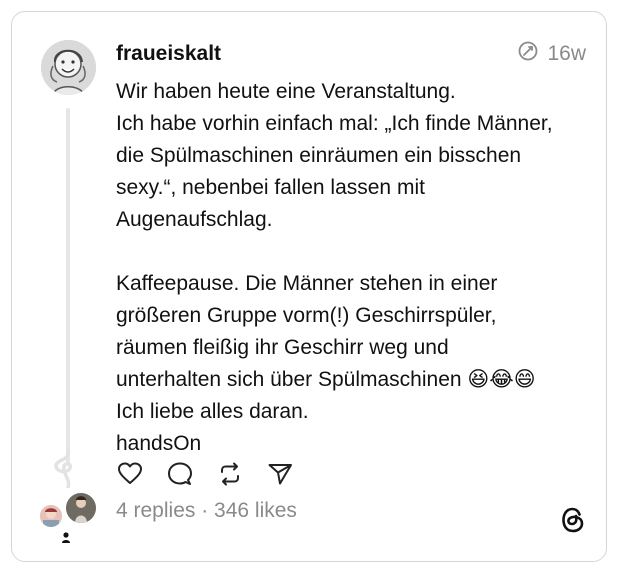 The height and width of the screenshot is (575, 620). I want to click on body-line: Wir haben heute eine Veranstaltung., so click(286, 91).